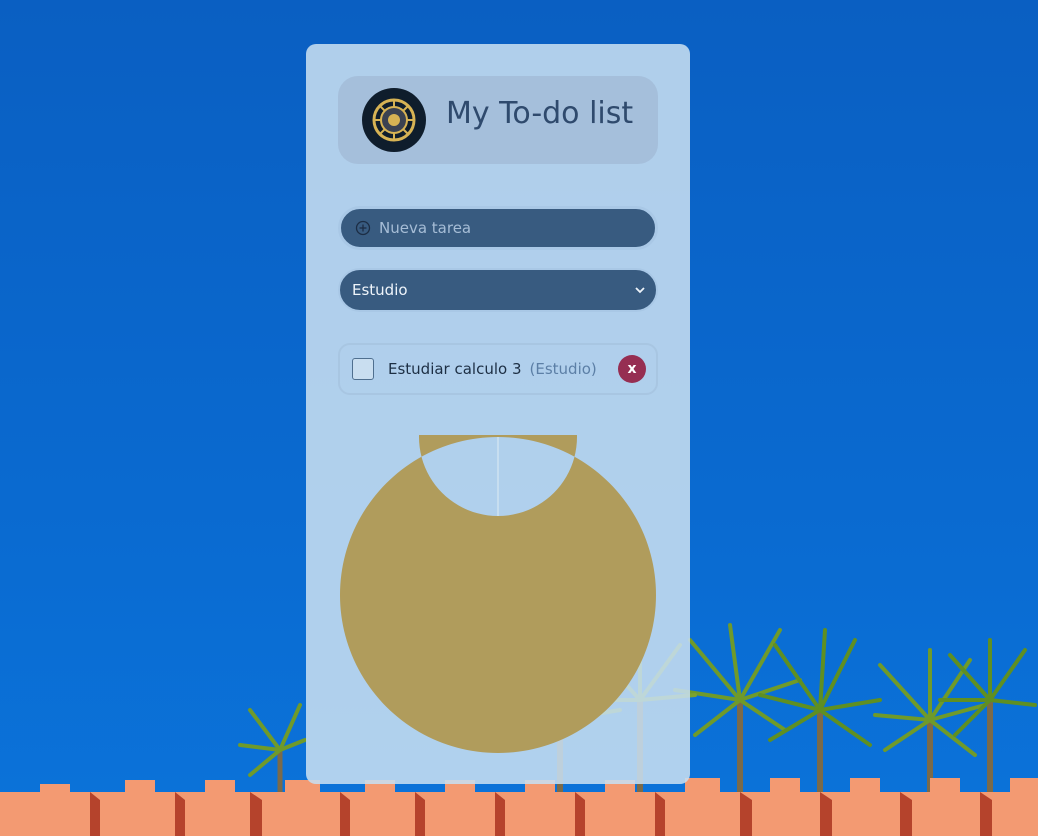 This screenshot has width=1038, height=836. I want to click on new-task-field, so click(498, 228).